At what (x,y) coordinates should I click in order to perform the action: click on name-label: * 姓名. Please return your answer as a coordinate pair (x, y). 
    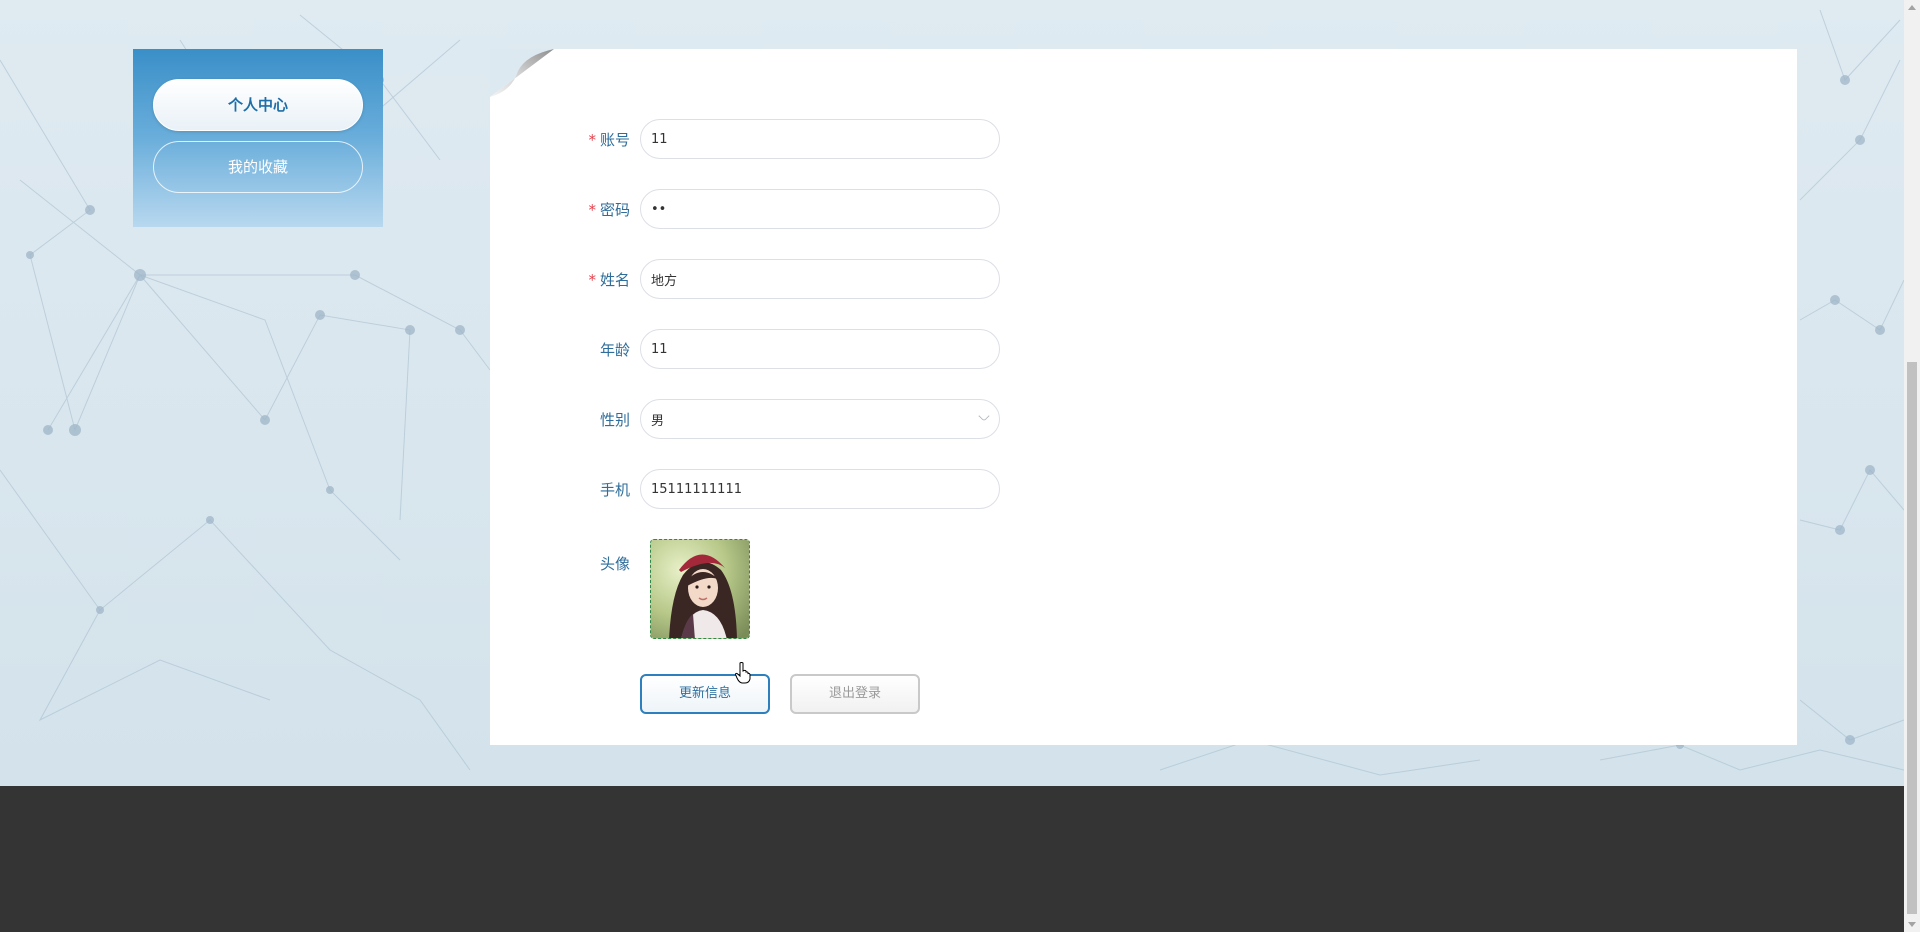
    Looking at the image, I should click on (609, 279).